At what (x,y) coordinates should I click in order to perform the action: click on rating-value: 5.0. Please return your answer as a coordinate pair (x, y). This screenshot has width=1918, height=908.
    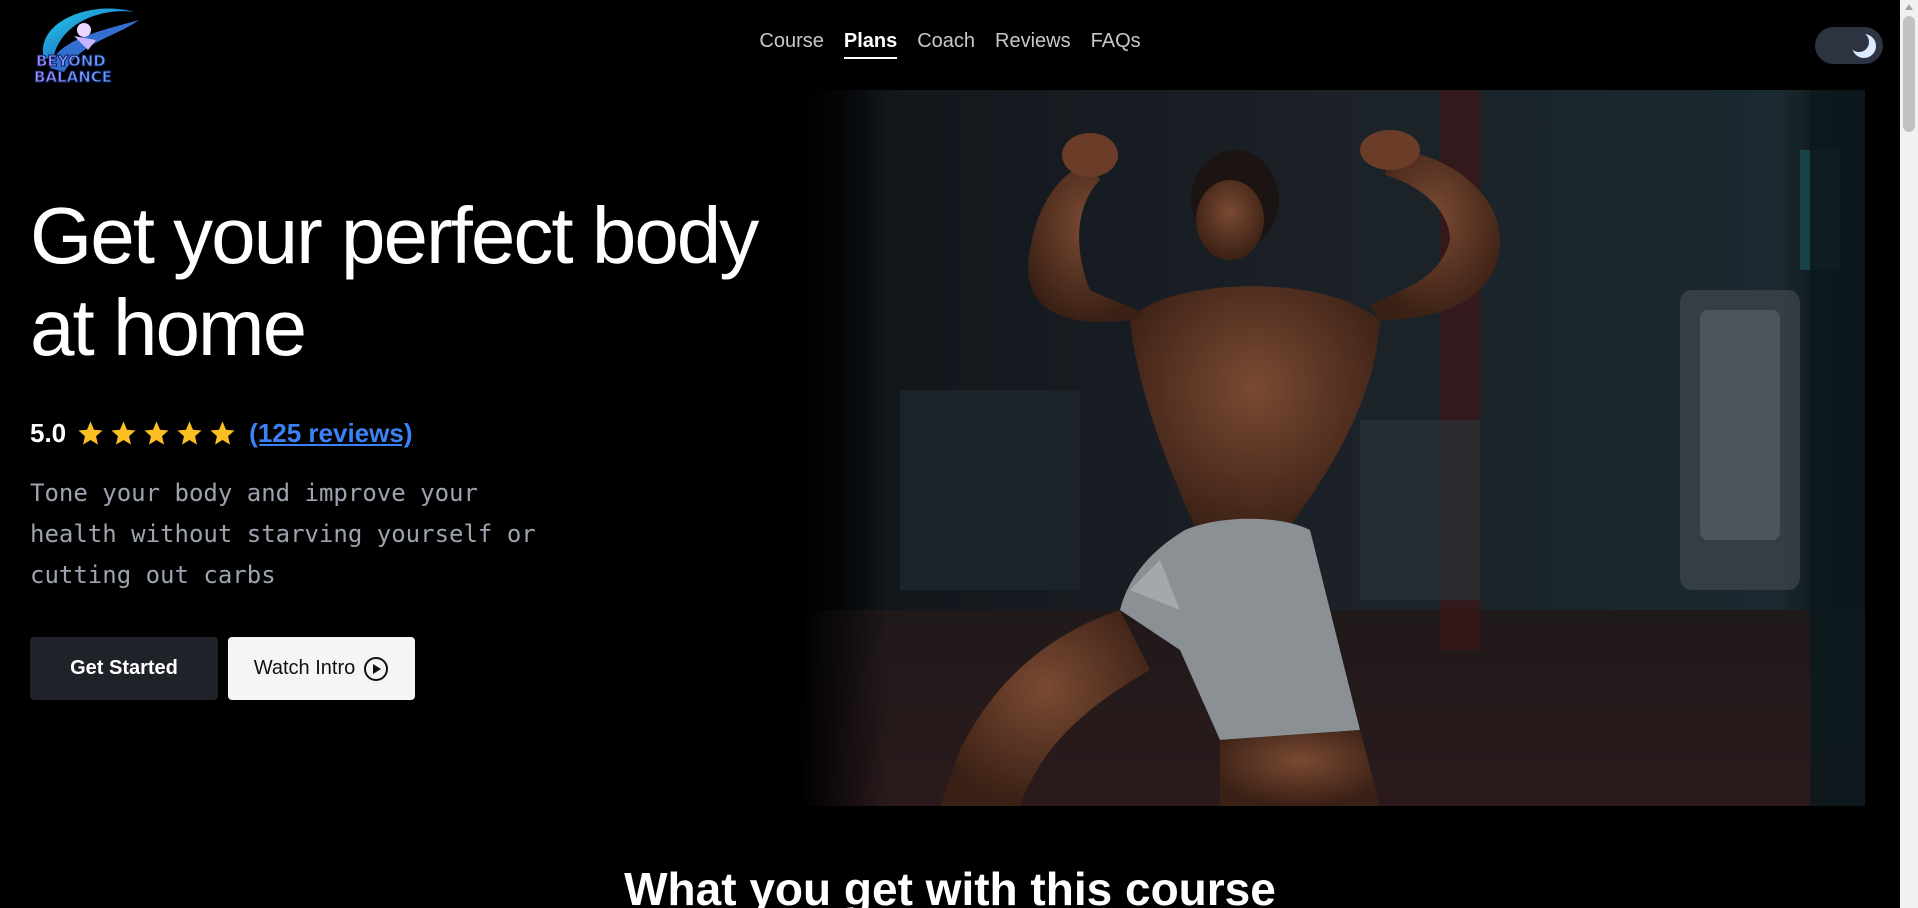
    Looking at the image, I should click on (48, 433).